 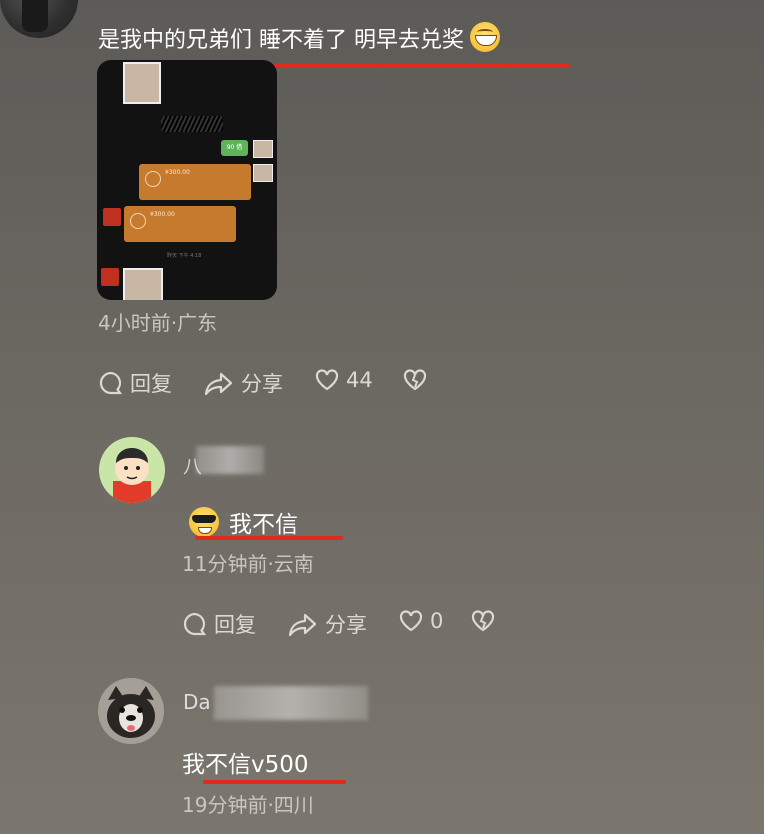 I want to click on green-message-bubble: 90 借, so click(x=234, y=148).